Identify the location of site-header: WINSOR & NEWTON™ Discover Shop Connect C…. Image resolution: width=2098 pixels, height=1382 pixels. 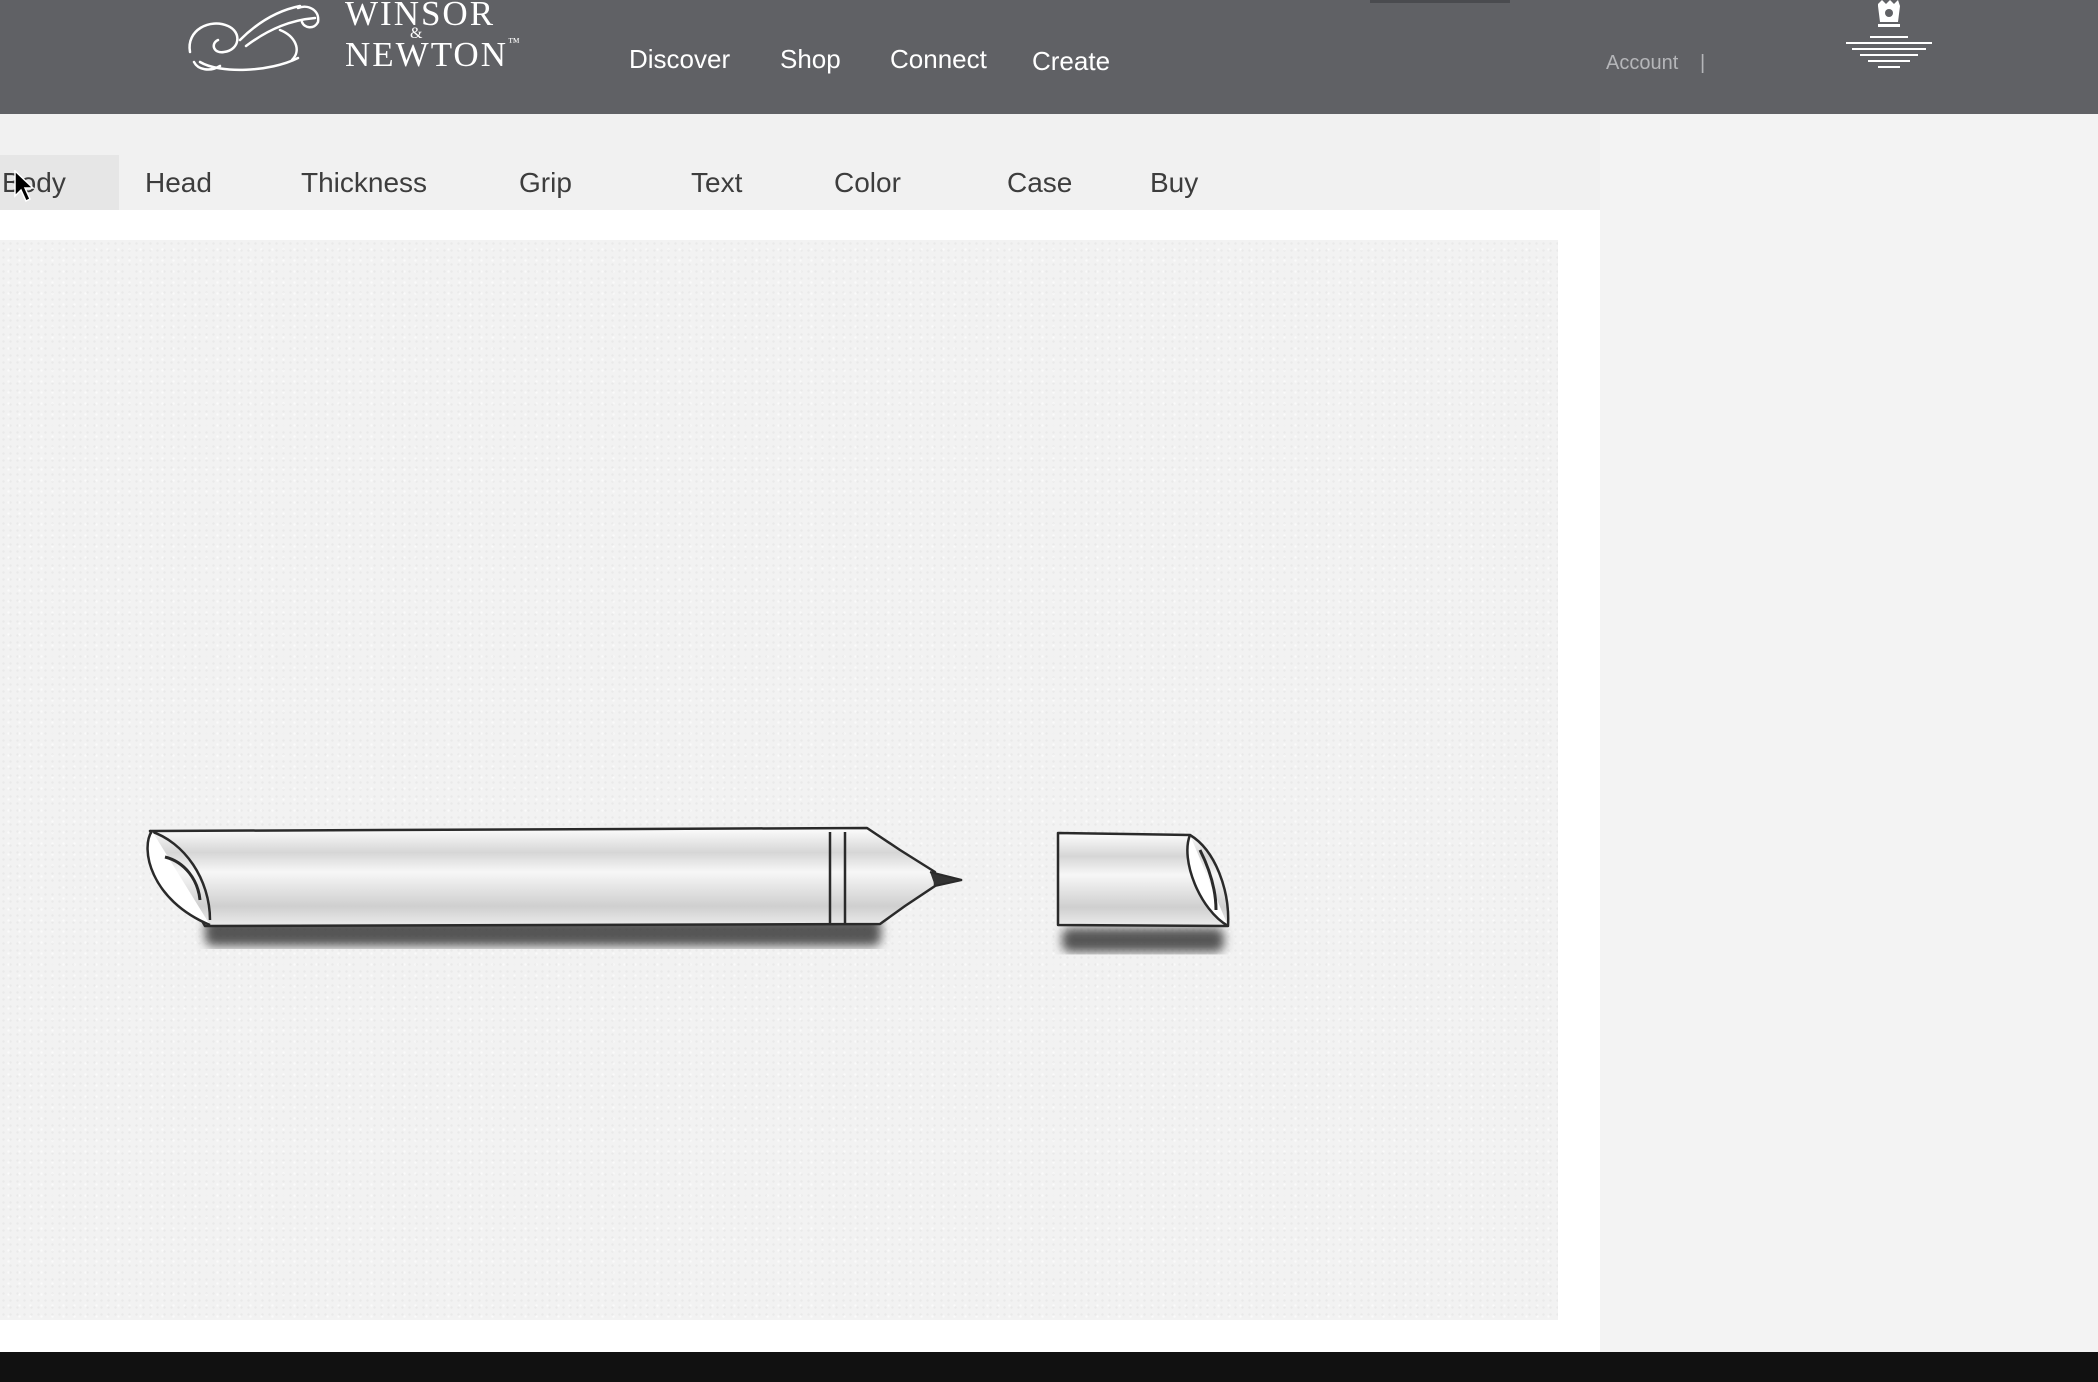
(1049, 57).